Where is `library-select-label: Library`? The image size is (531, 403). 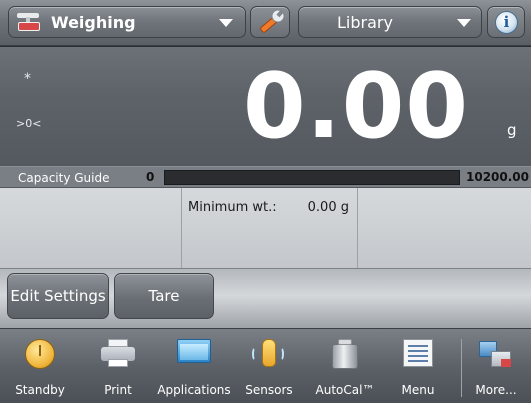
library-select-label: Library is located at coordinates (365, 22).